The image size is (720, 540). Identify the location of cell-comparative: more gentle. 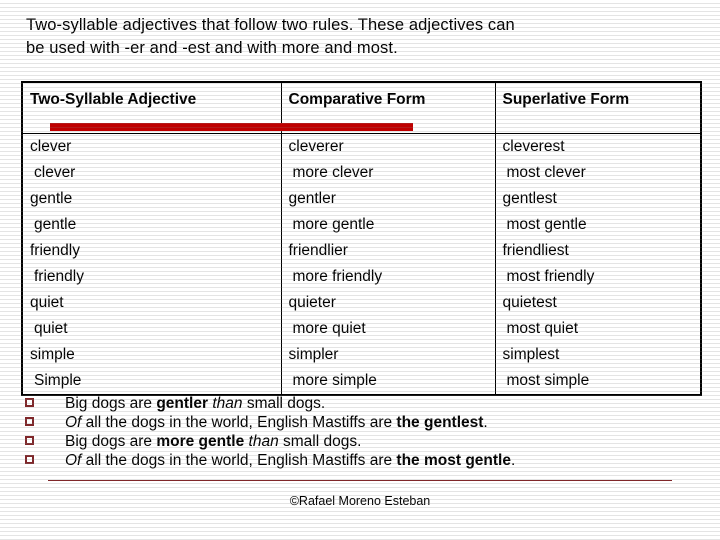
(388, 225).